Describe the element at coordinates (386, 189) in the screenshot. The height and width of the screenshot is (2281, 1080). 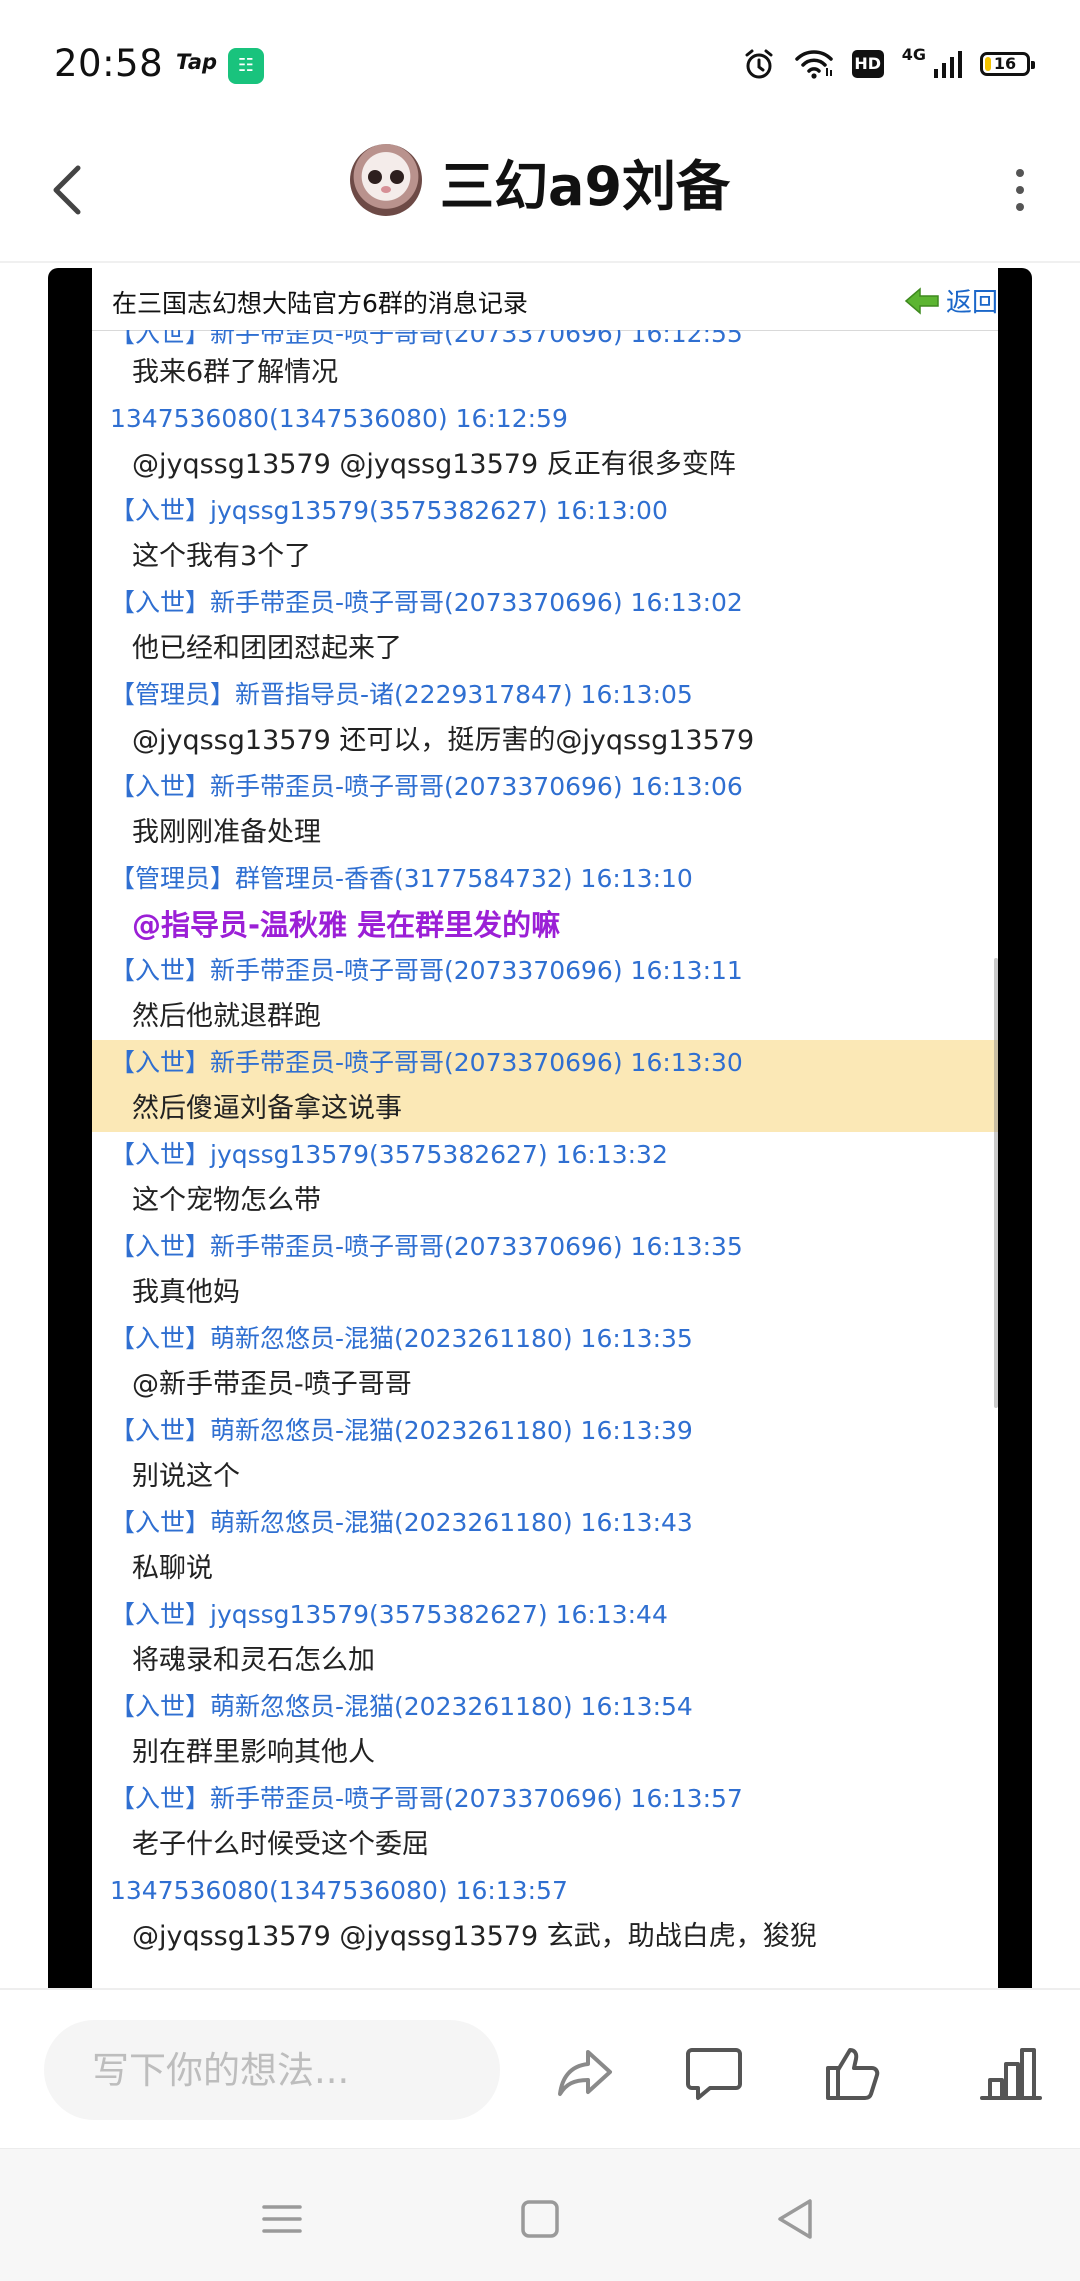
I see `avatar-nose` at that location.